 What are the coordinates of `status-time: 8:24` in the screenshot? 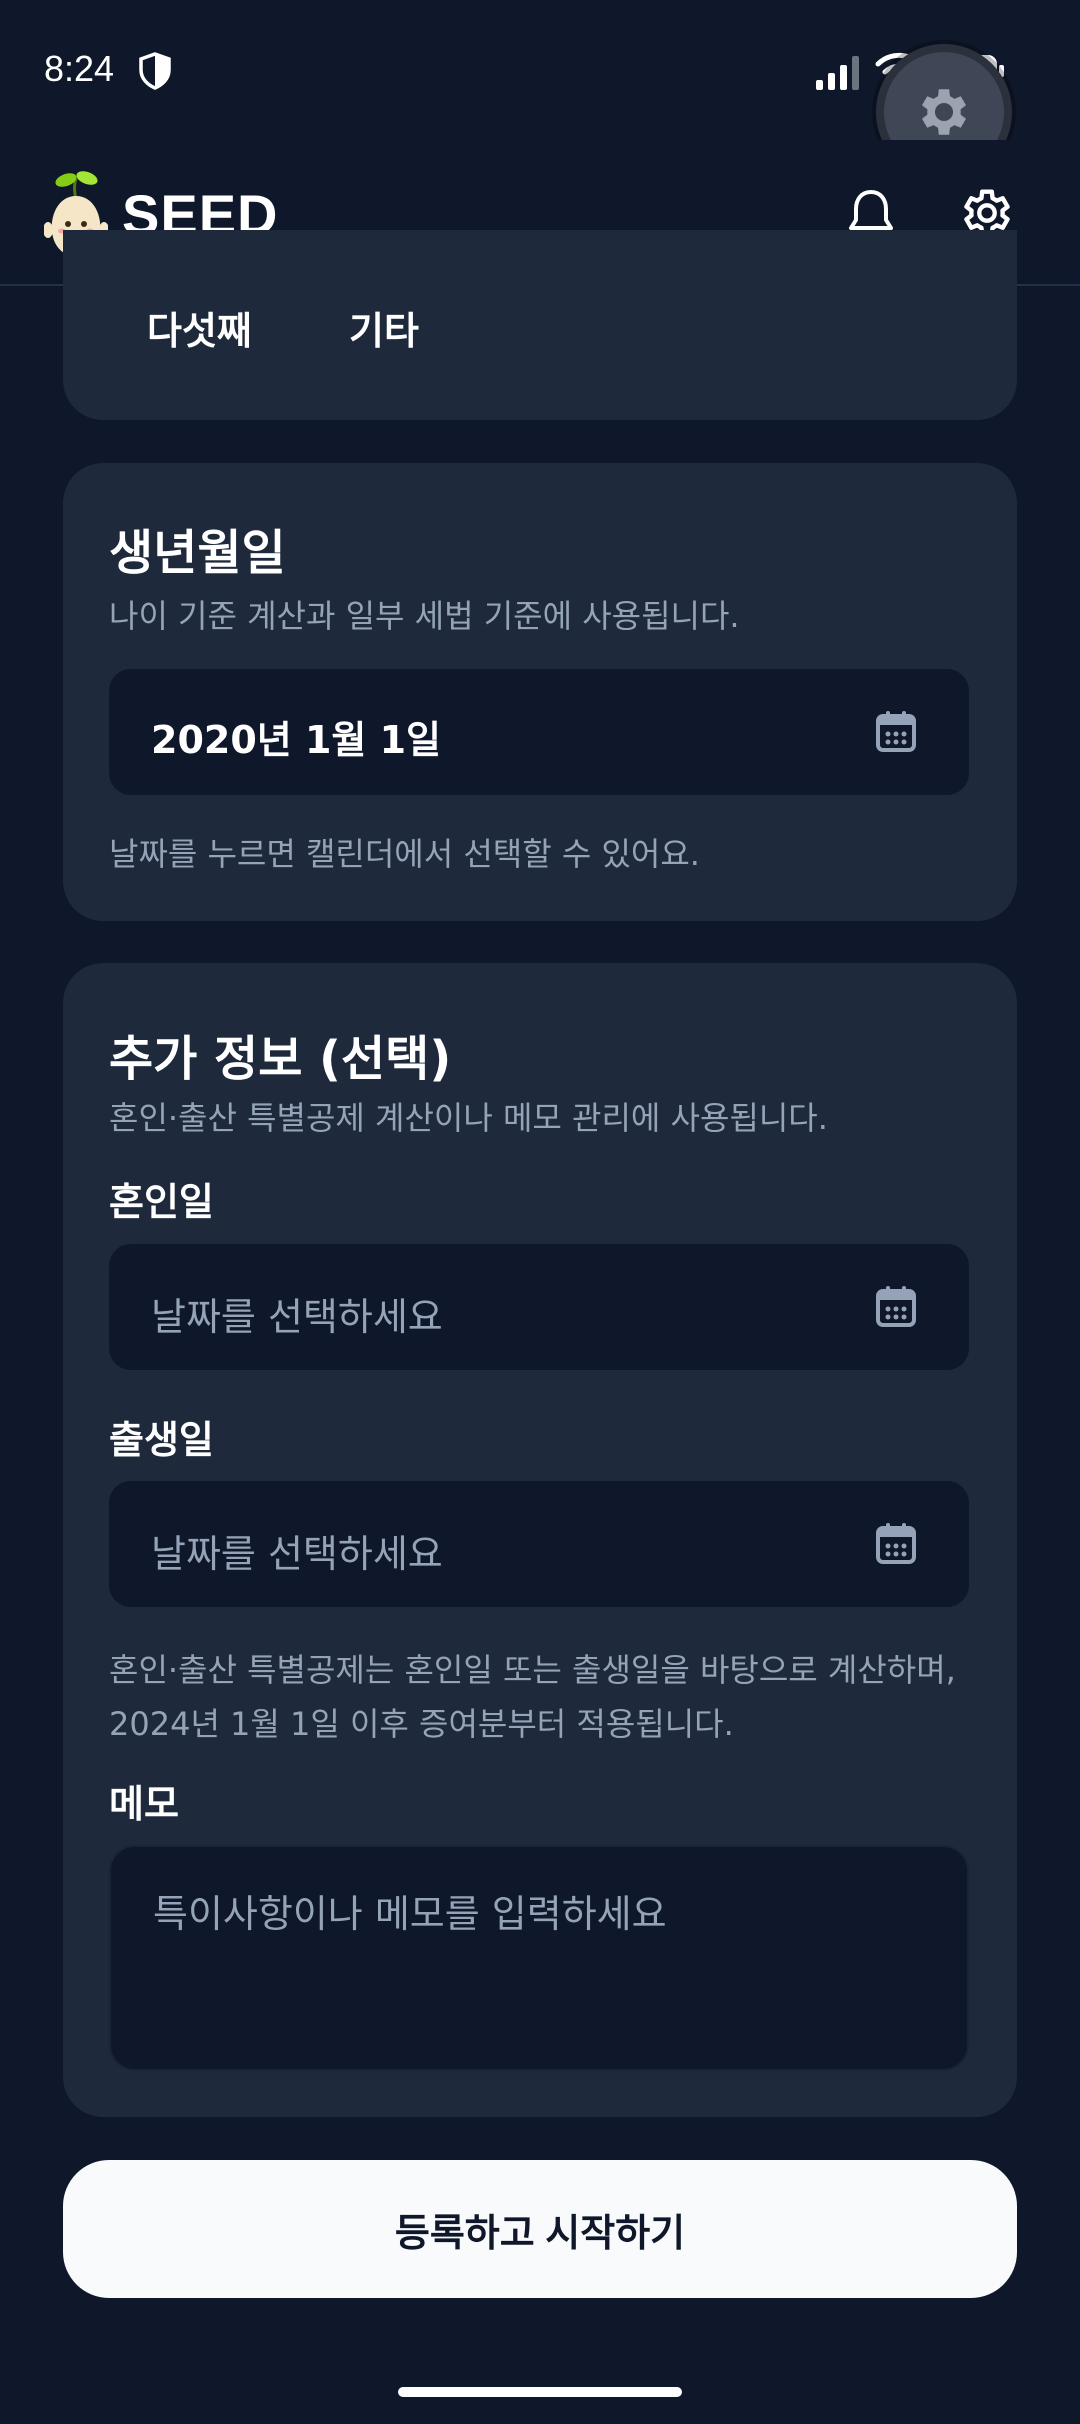 It's located at (79, 68).